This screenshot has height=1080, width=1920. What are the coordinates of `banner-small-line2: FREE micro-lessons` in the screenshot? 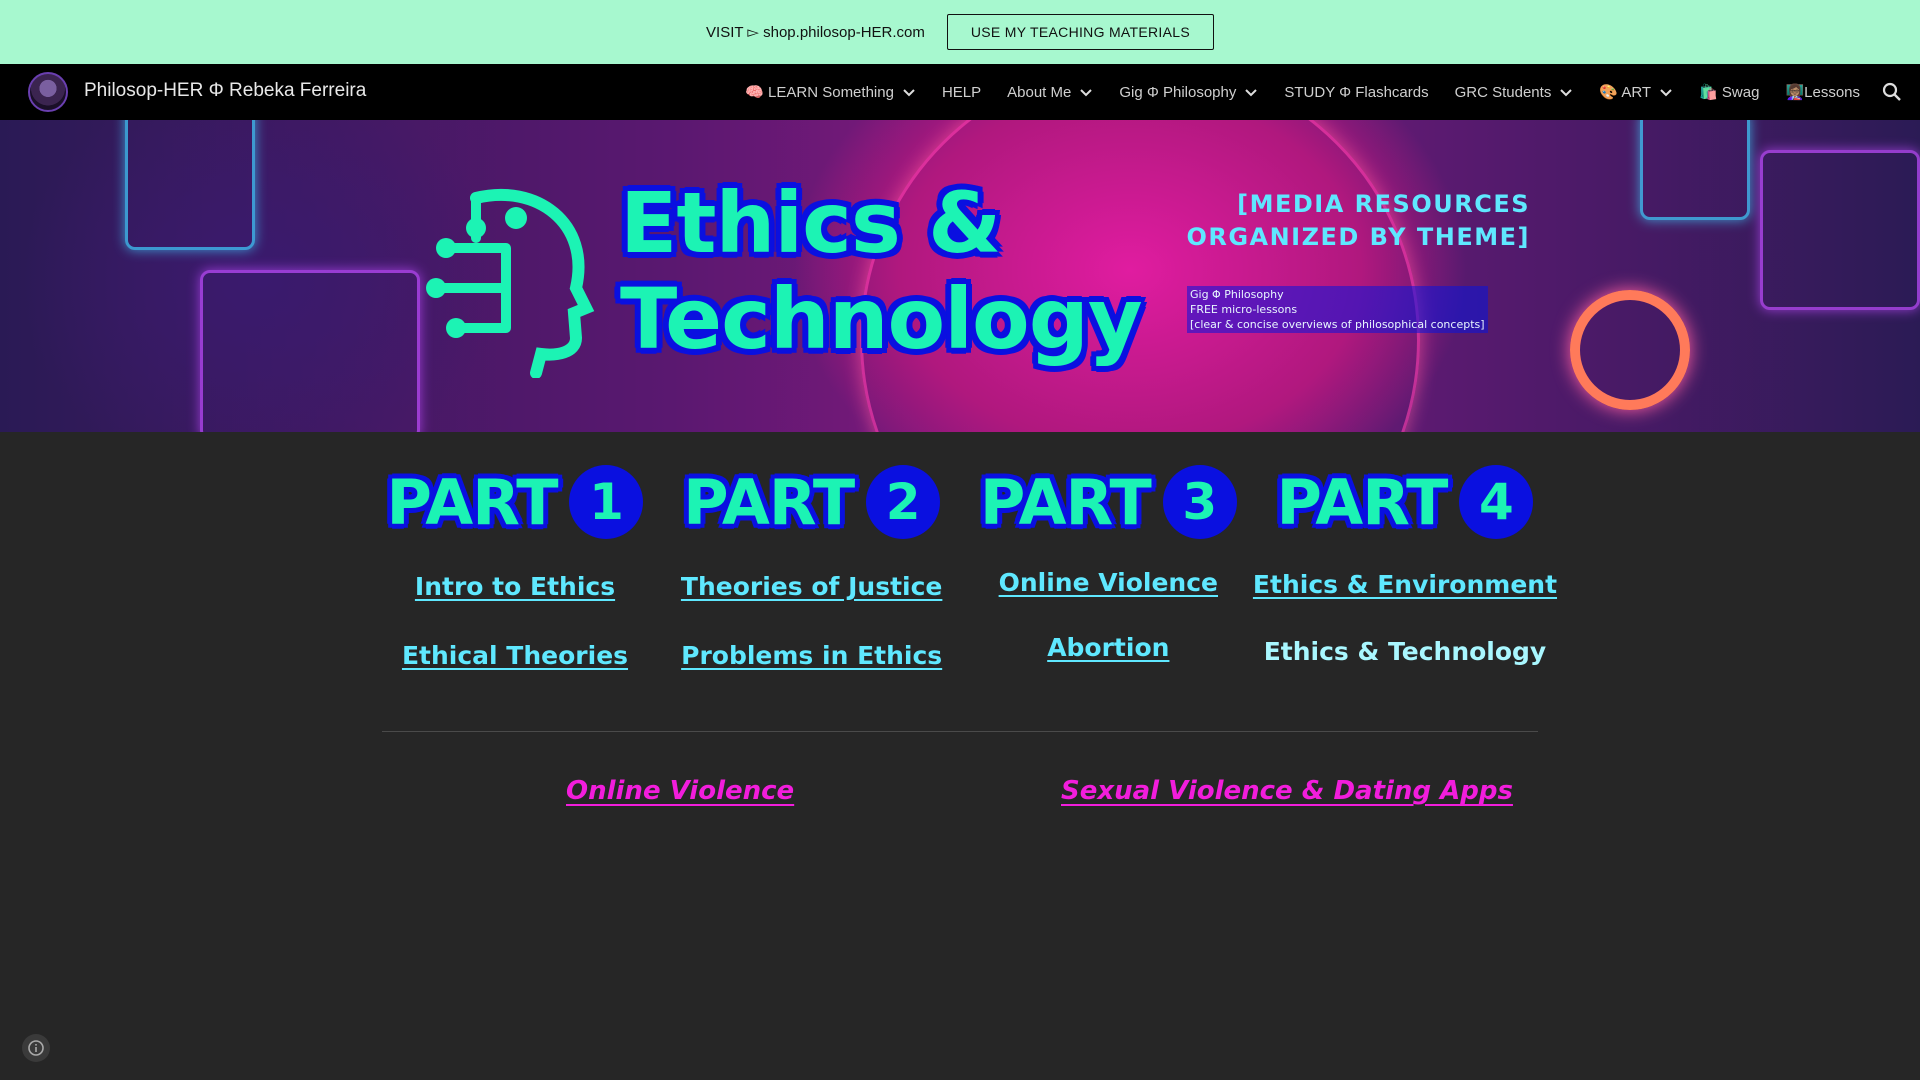 It's located at (1244, 309).